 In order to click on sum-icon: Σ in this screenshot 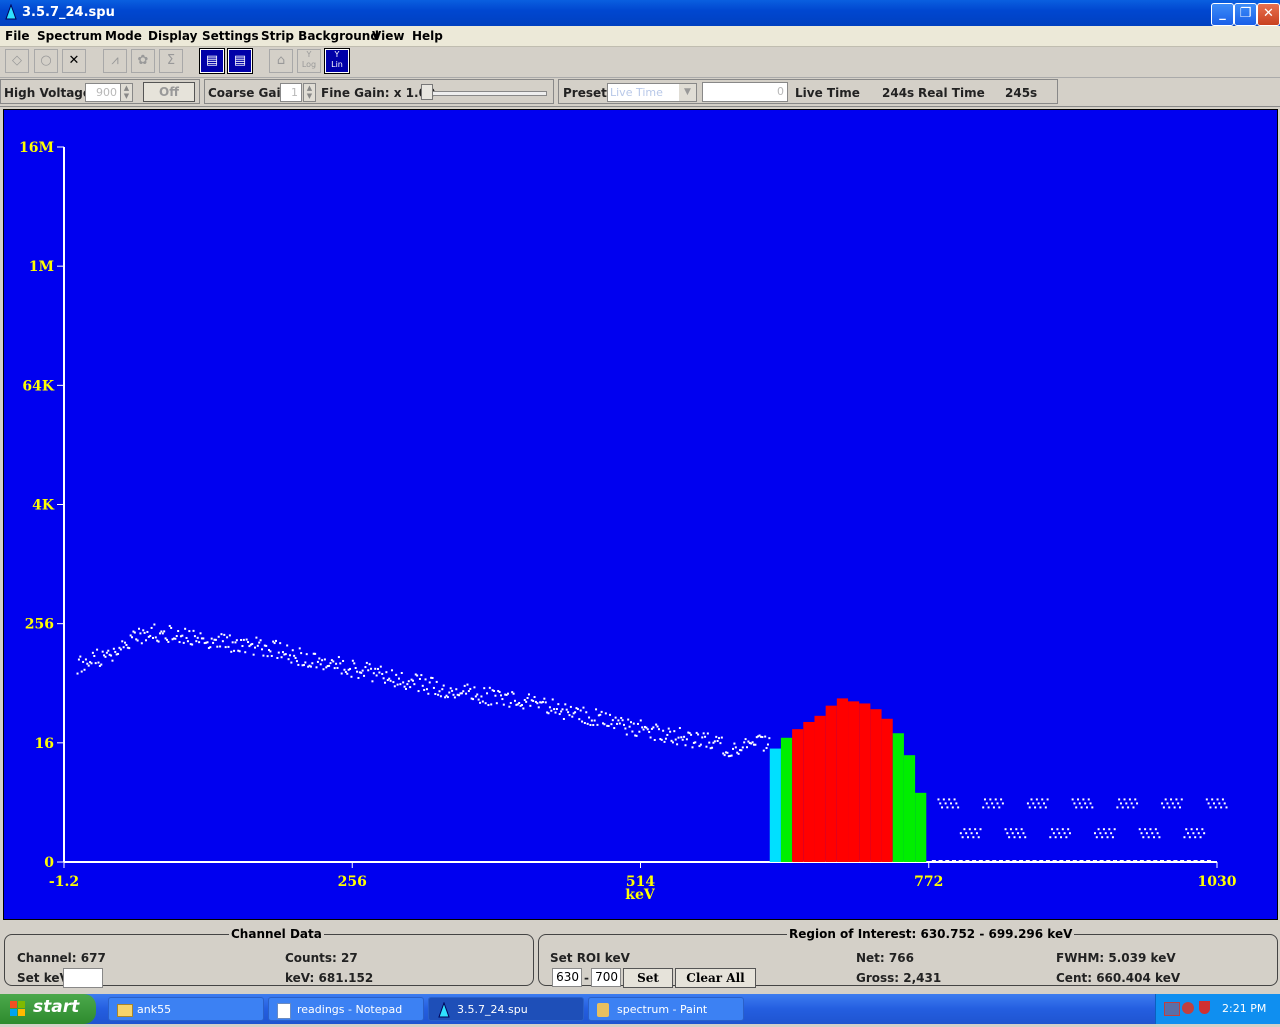, I will do `click(171, 61)`.